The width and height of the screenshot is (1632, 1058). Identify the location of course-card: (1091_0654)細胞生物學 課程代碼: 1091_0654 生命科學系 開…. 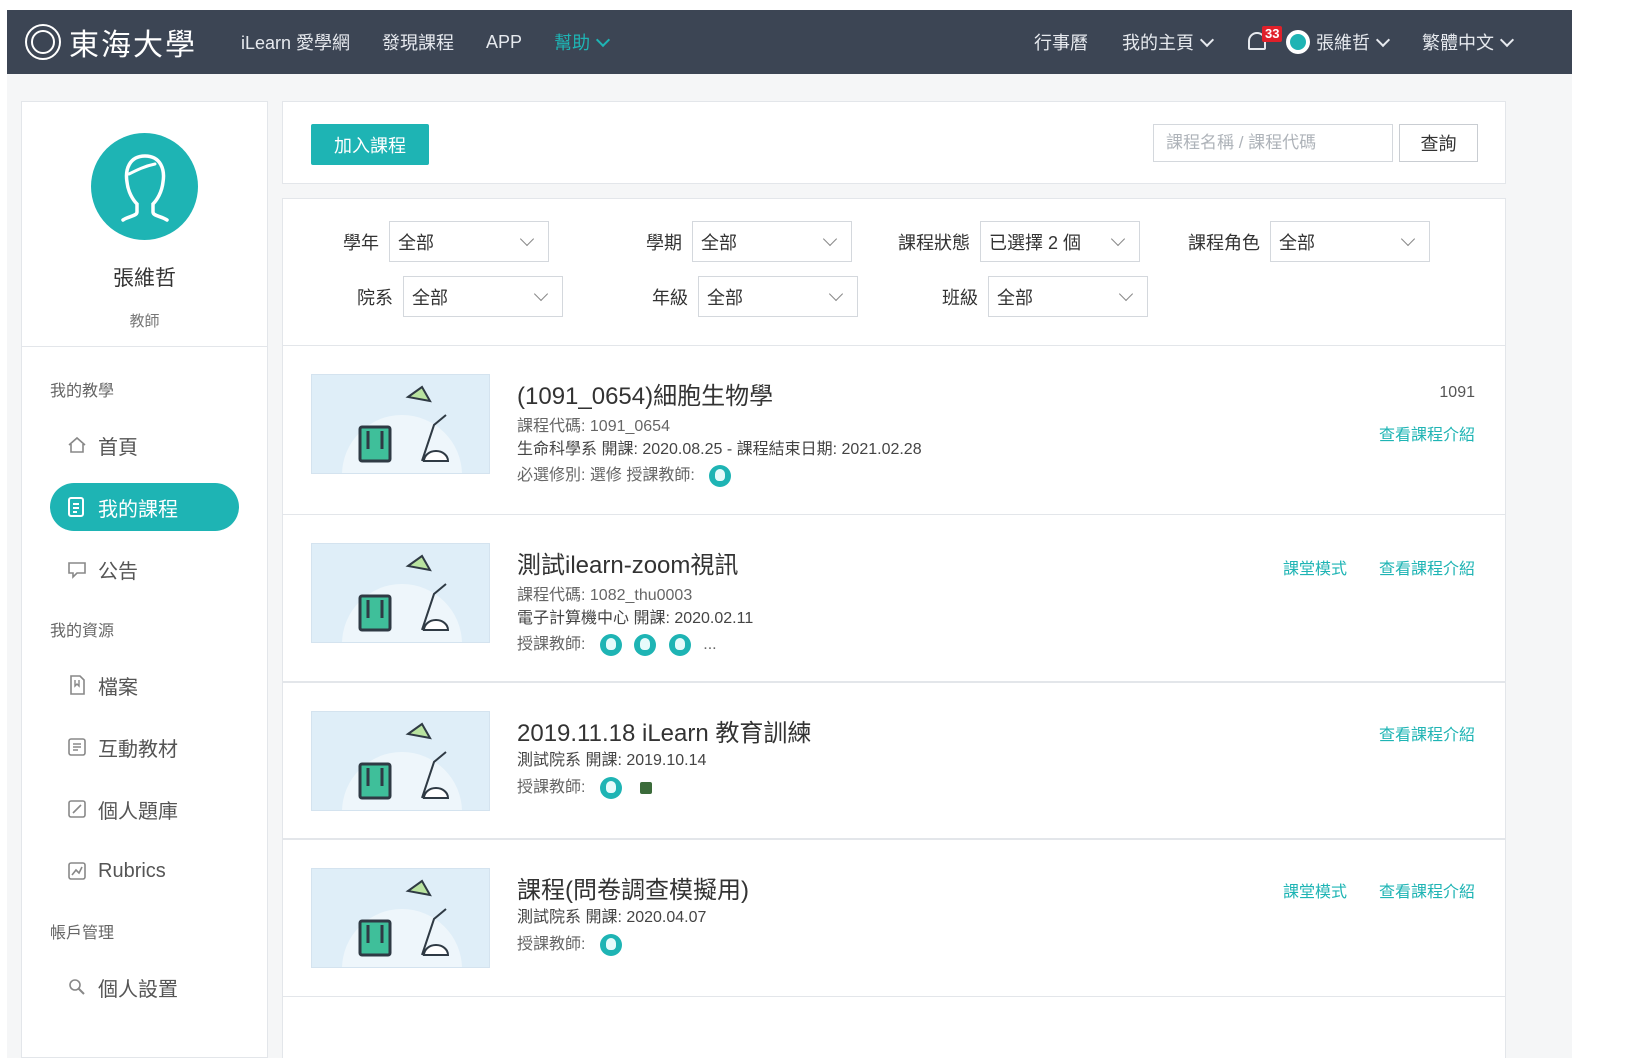
(894, 430).